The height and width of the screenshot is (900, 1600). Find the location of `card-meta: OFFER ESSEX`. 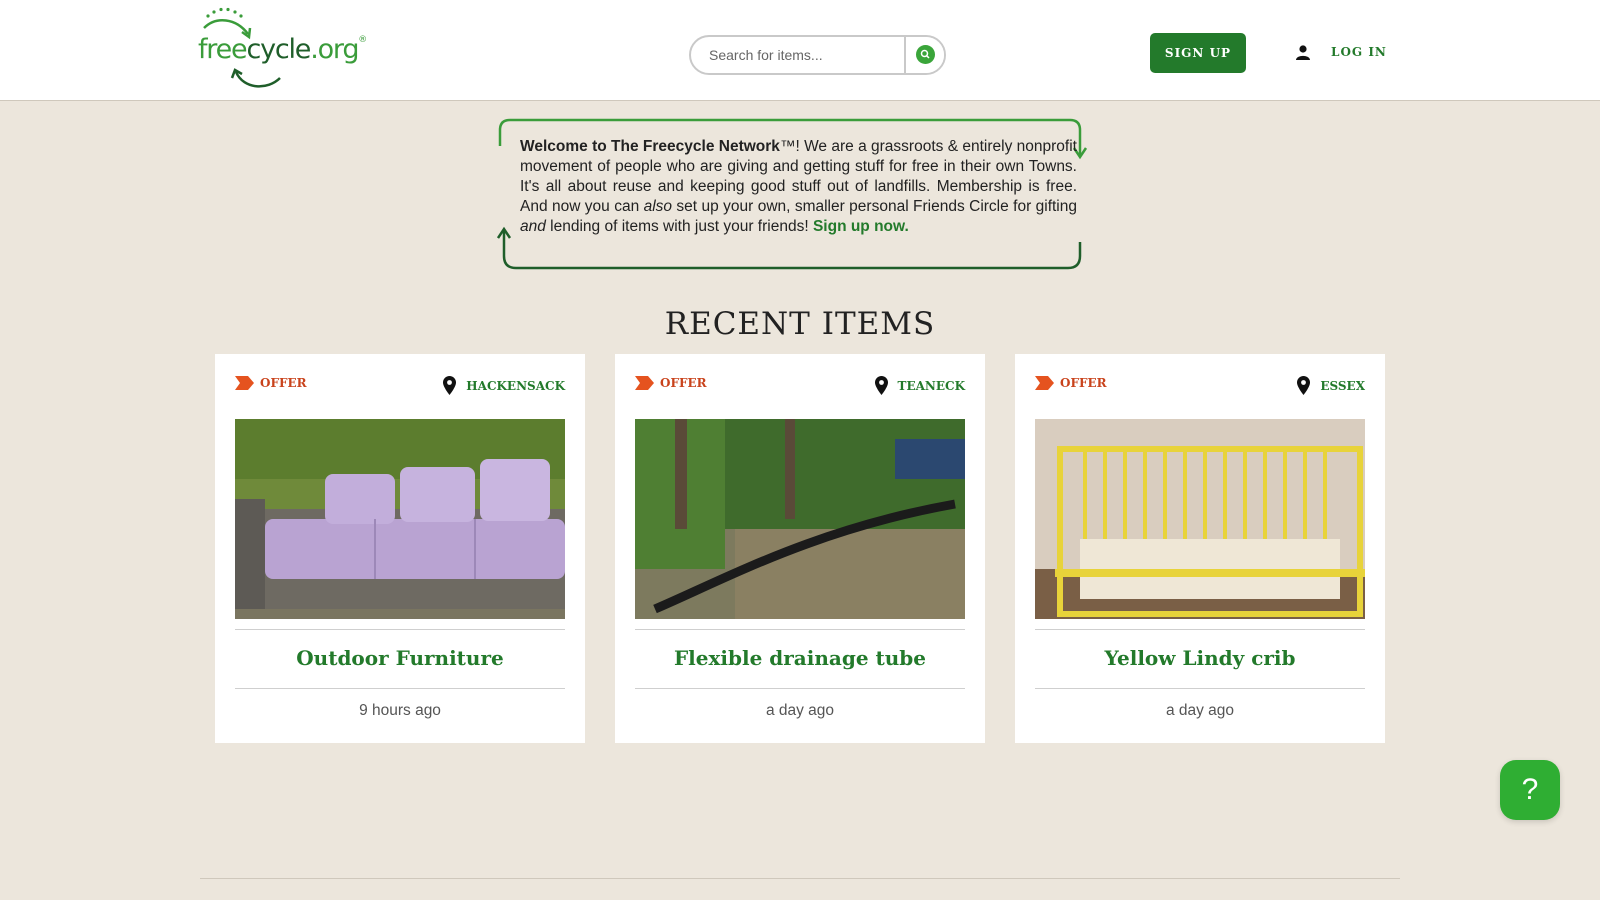

card-meta: OFFER ESSEX is located at coordinates (1200, 386).